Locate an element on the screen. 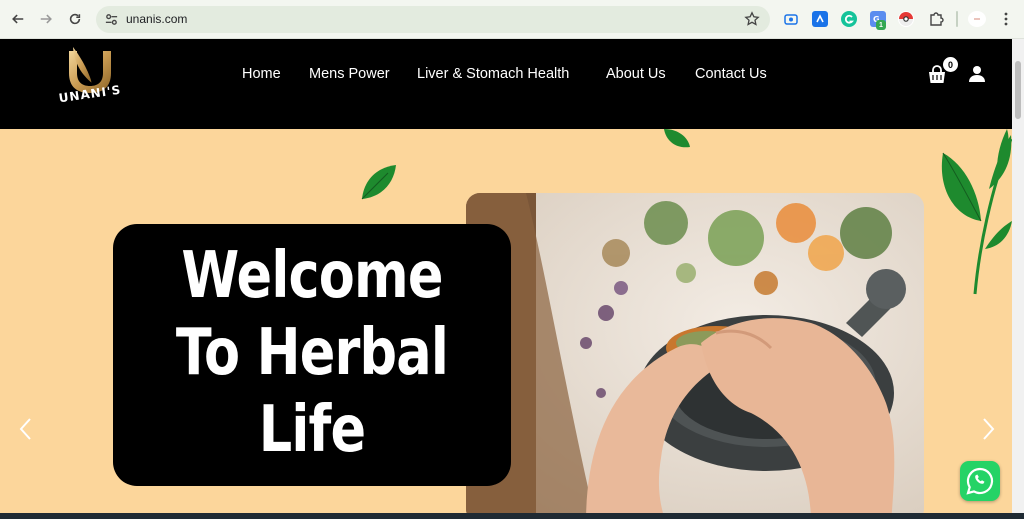 The width and height of the screenshot is (1024, 519). grammarly-icon is located at coordinates (849, 19).